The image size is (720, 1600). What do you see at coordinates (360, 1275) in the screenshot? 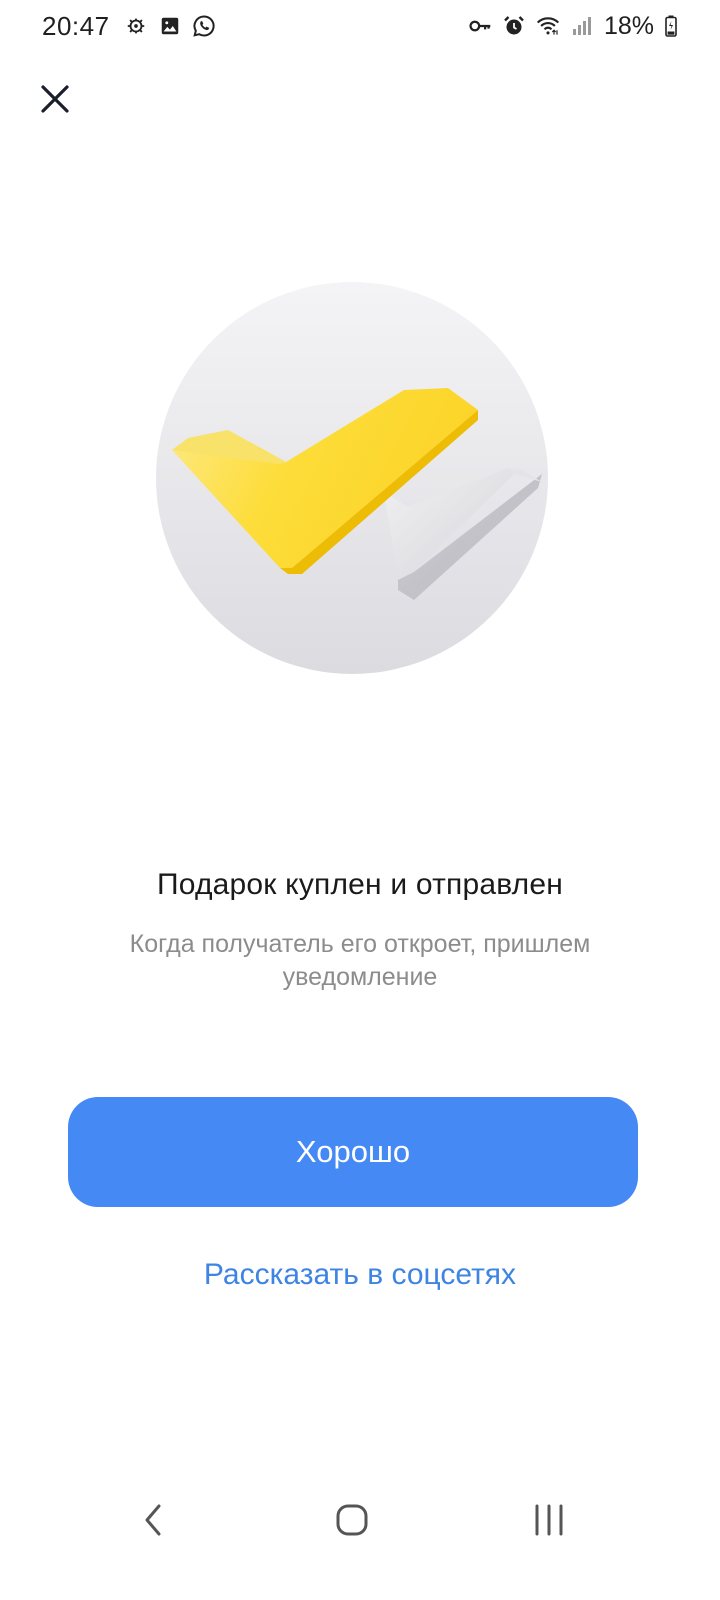
I see `share-social-link: Рассказать в соцсетях` at bounding box center [360, 1275].